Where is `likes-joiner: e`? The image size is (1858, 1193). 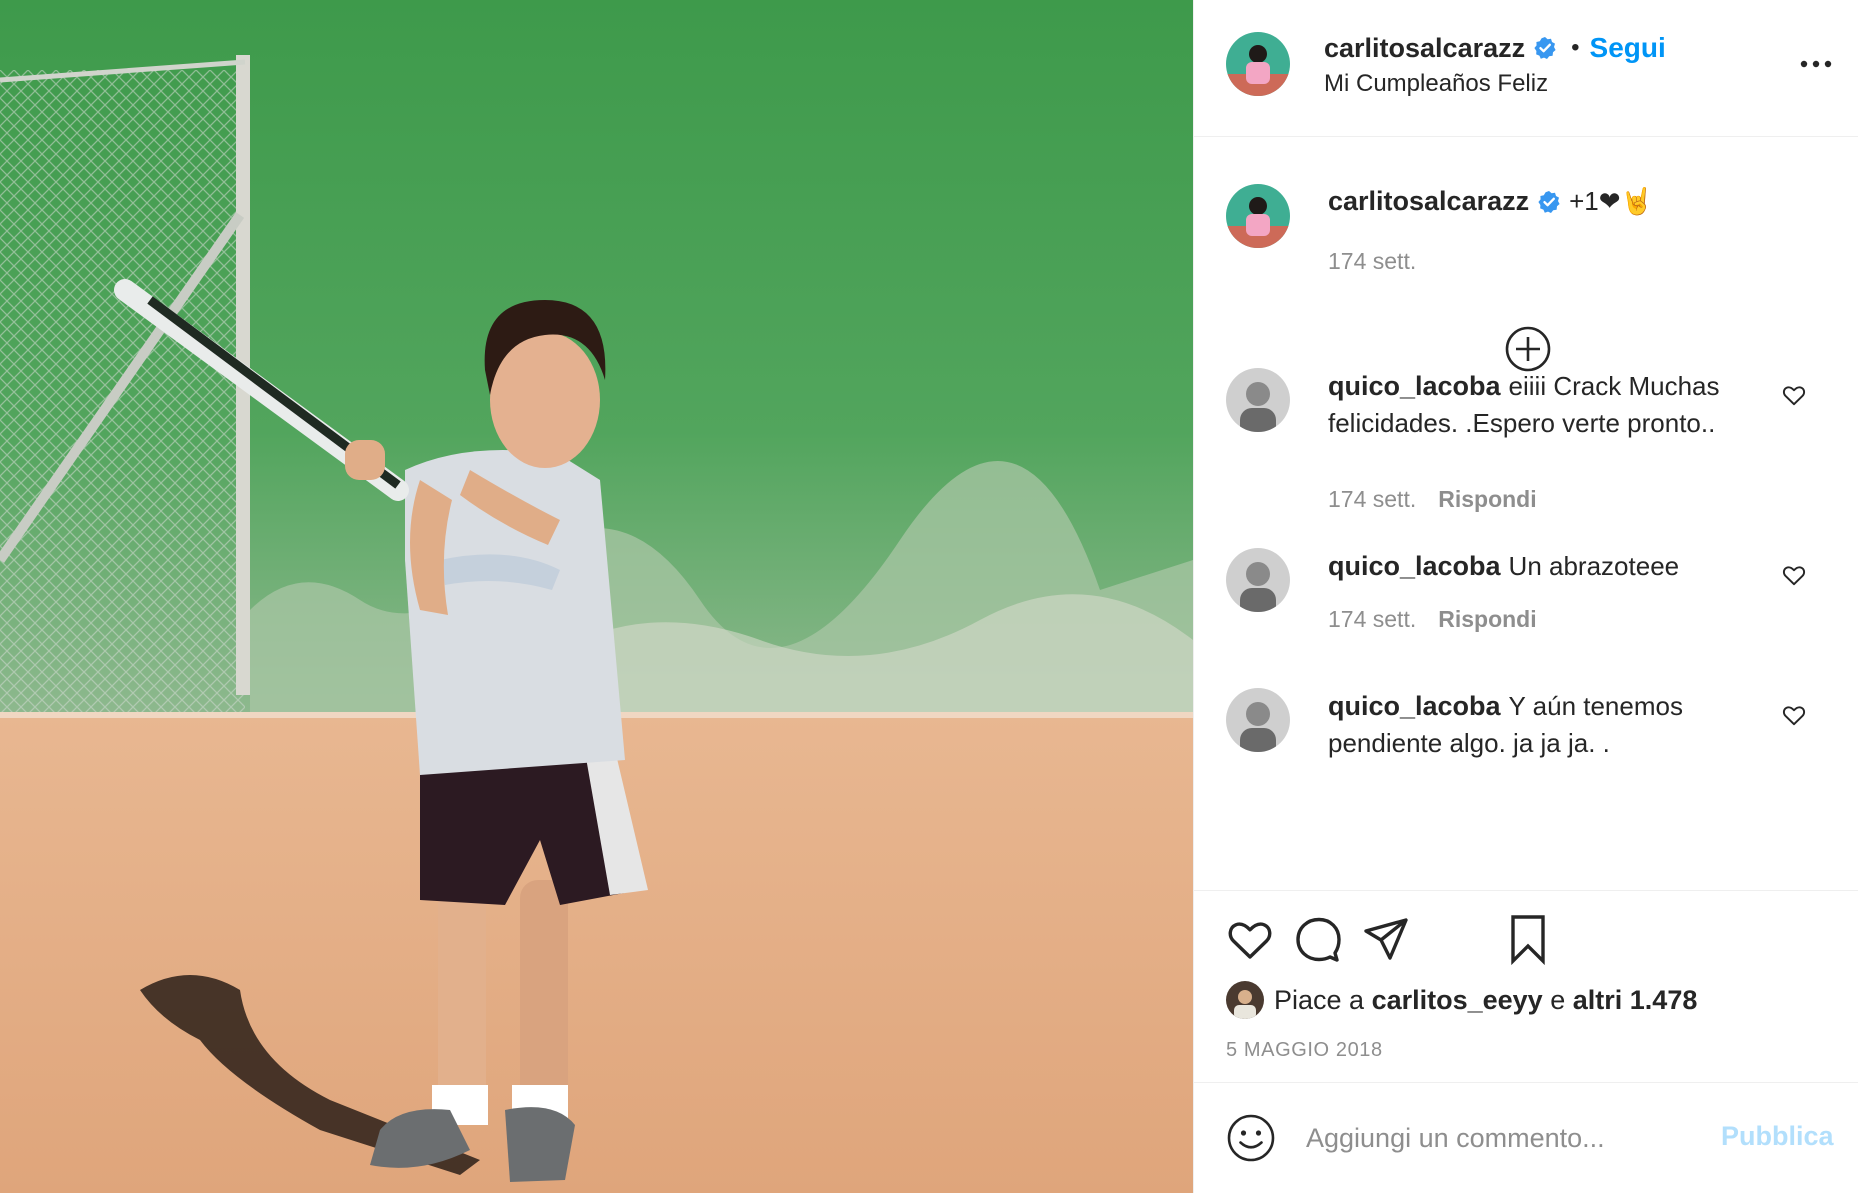
likes-joiner: e is located at coordinates (1558, 999).